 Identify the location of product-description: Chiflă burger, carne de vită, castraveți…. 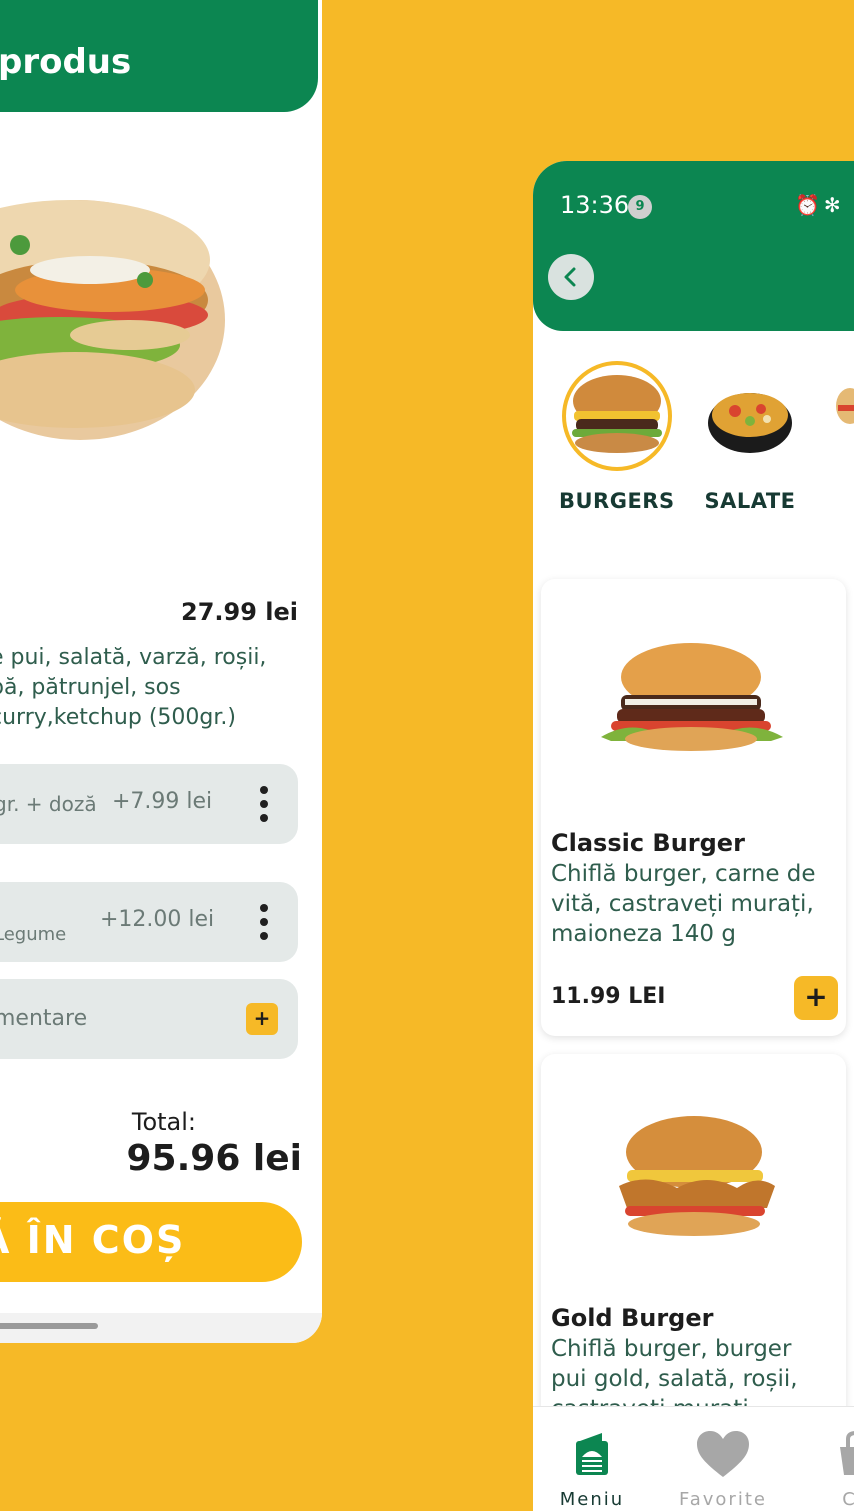
(696, 904).